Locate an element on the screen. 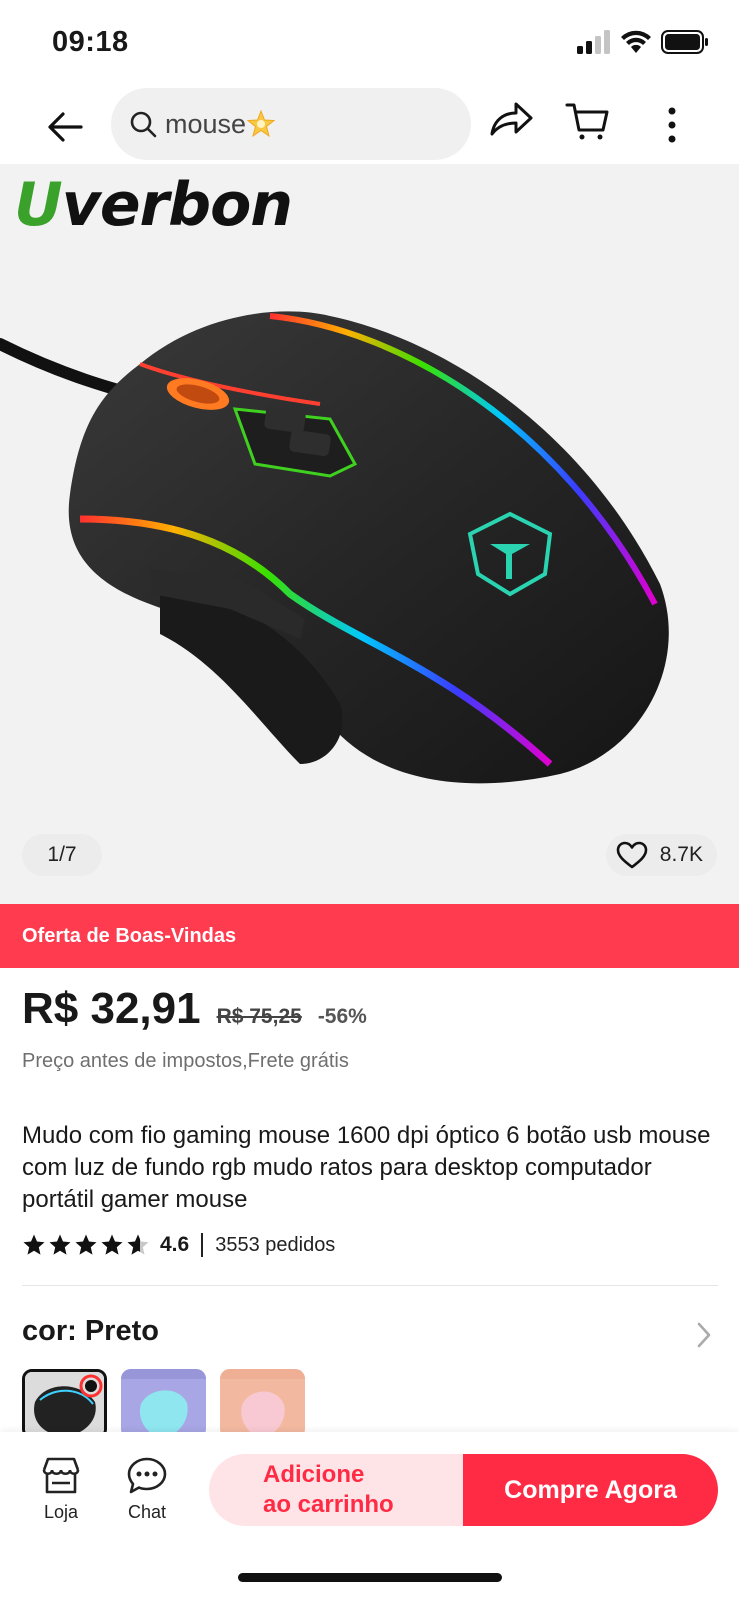  swatch-black-thumbnail is located at coordinates (64, 1404).